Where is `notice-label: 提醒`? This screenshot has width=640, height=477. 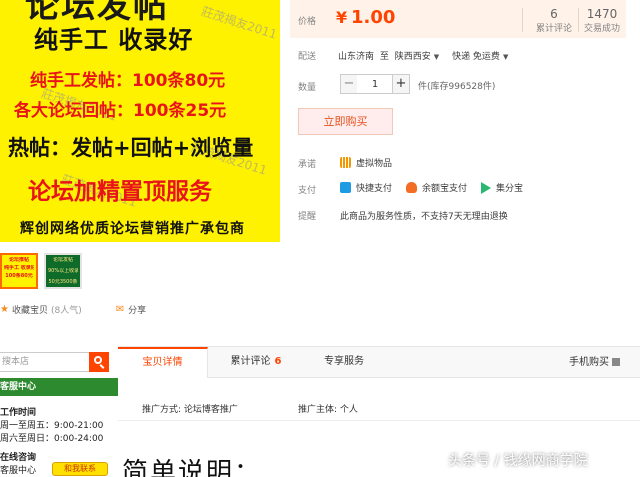 notice-label: 提醒 is located at coordinates (307, 217).